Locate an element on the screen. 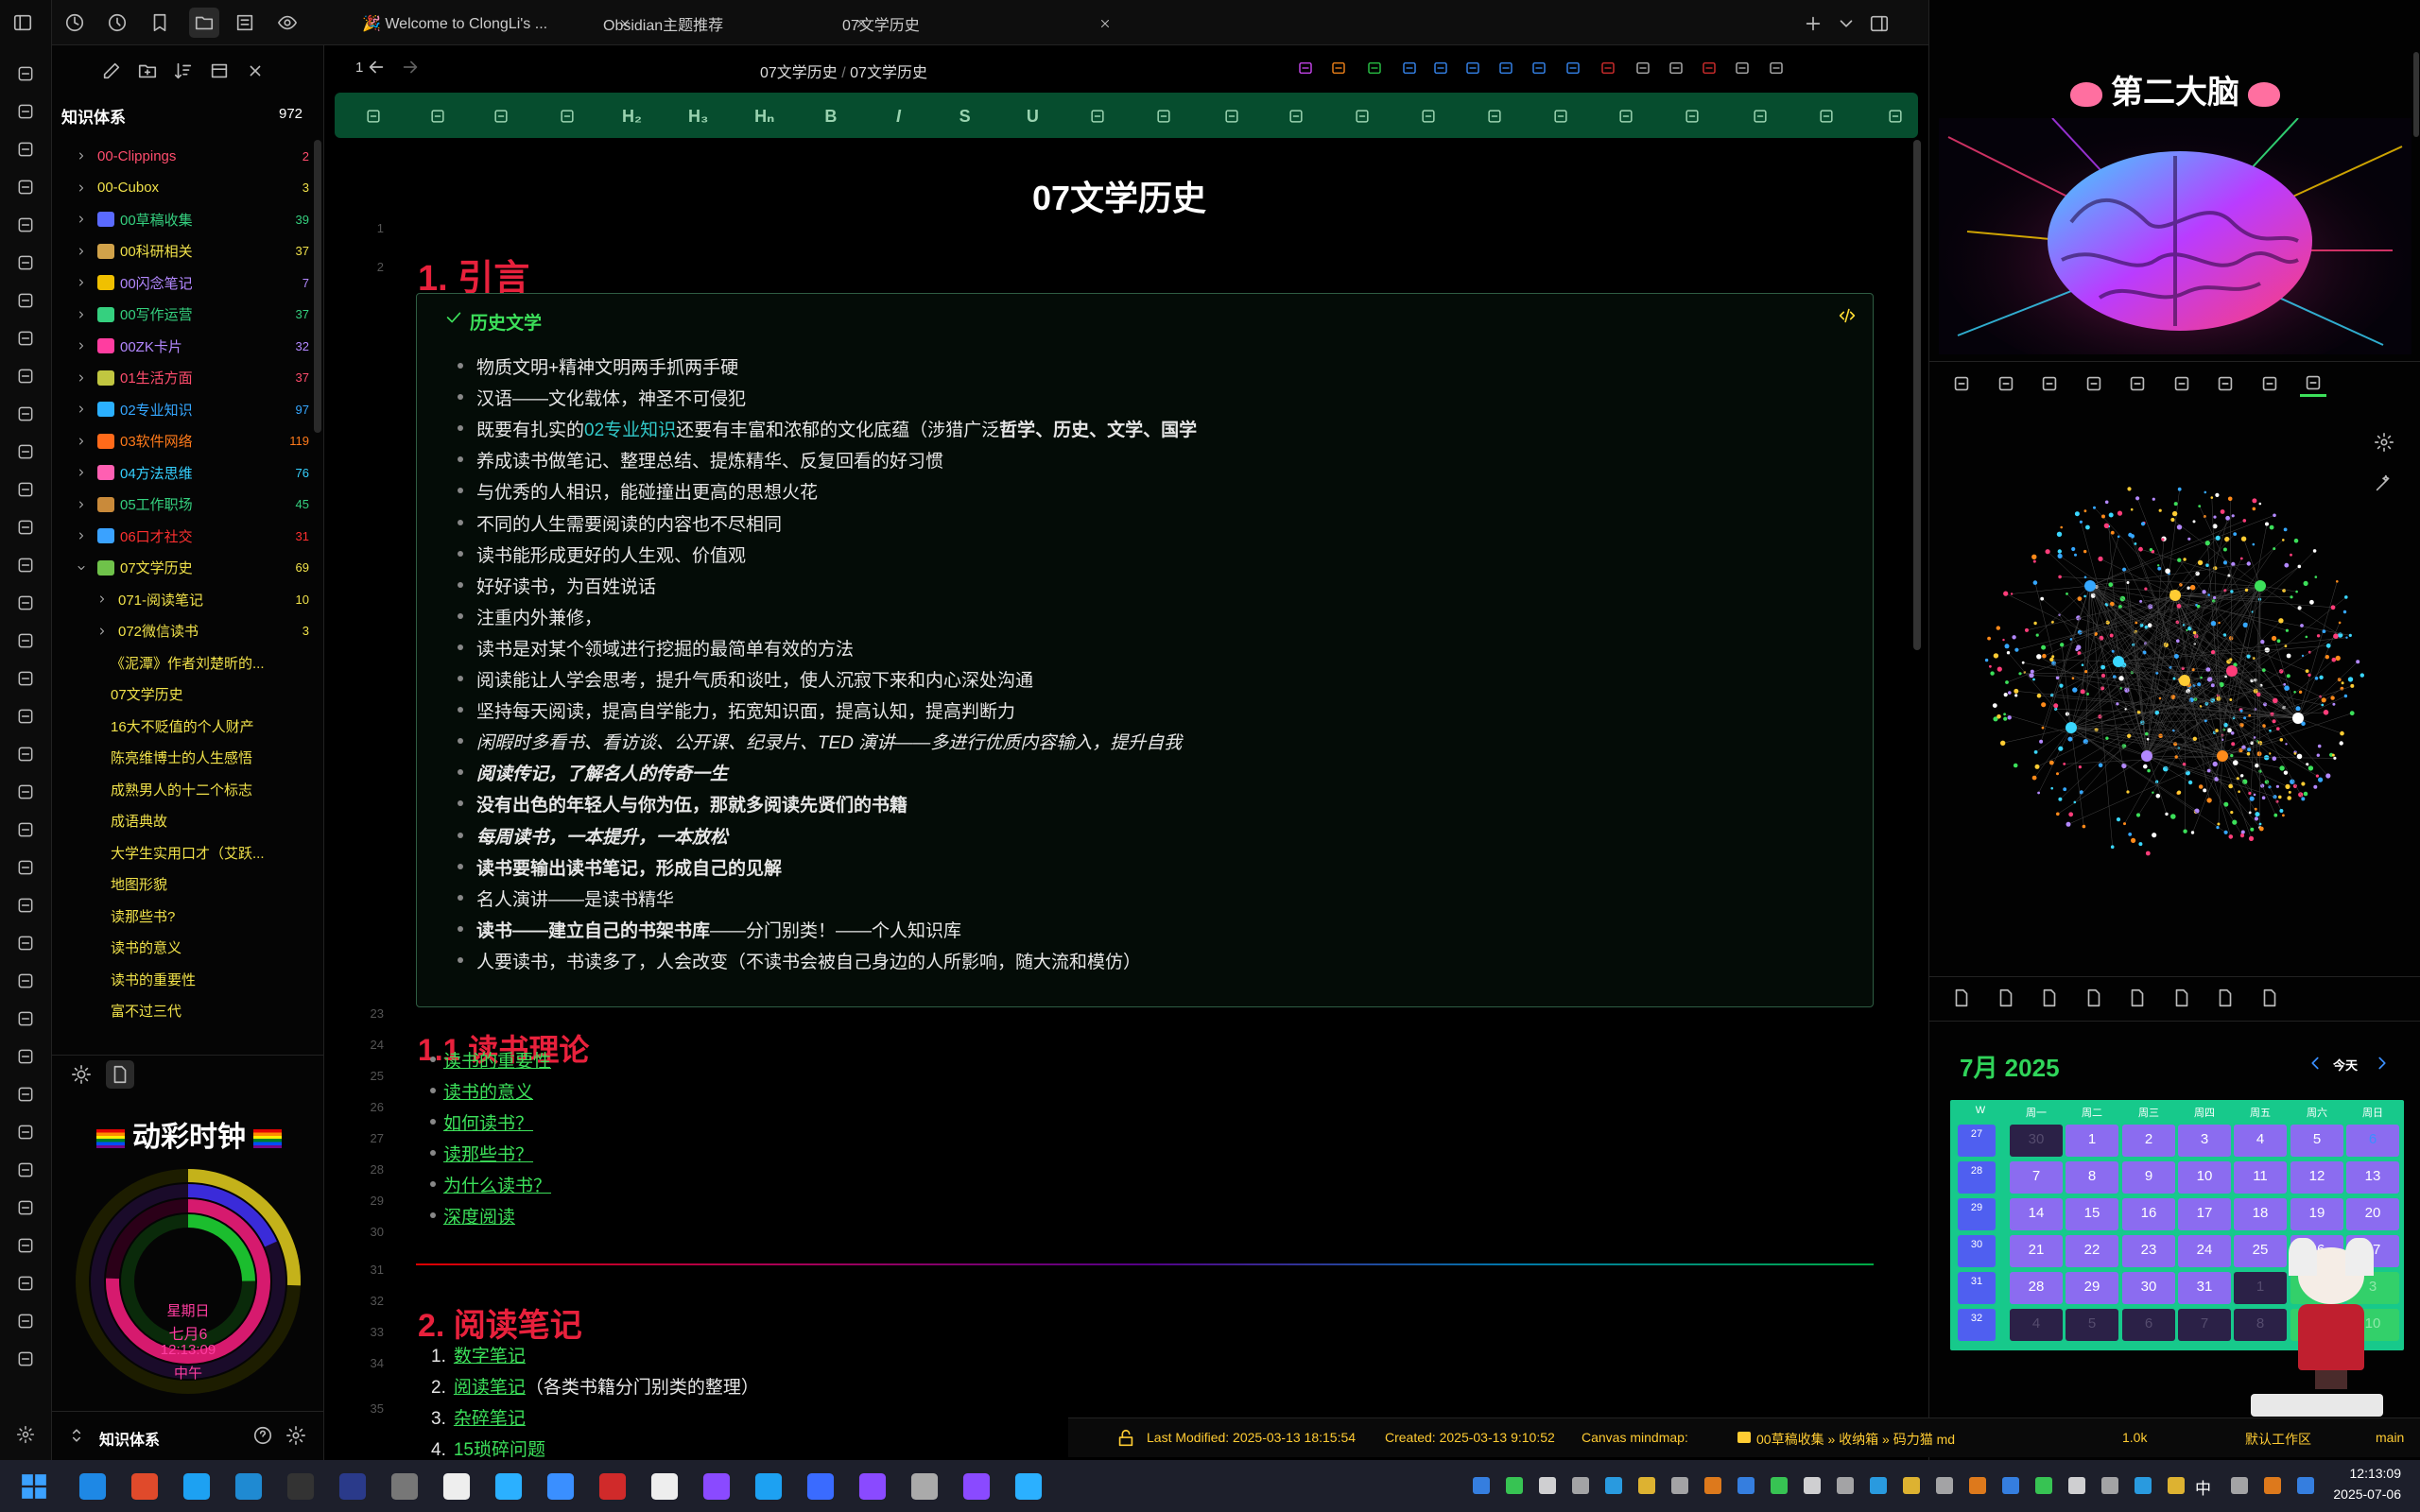 This screenshot has height=1512, width=2420. ribbon-tools-icon is located at coordinates (26, 905).